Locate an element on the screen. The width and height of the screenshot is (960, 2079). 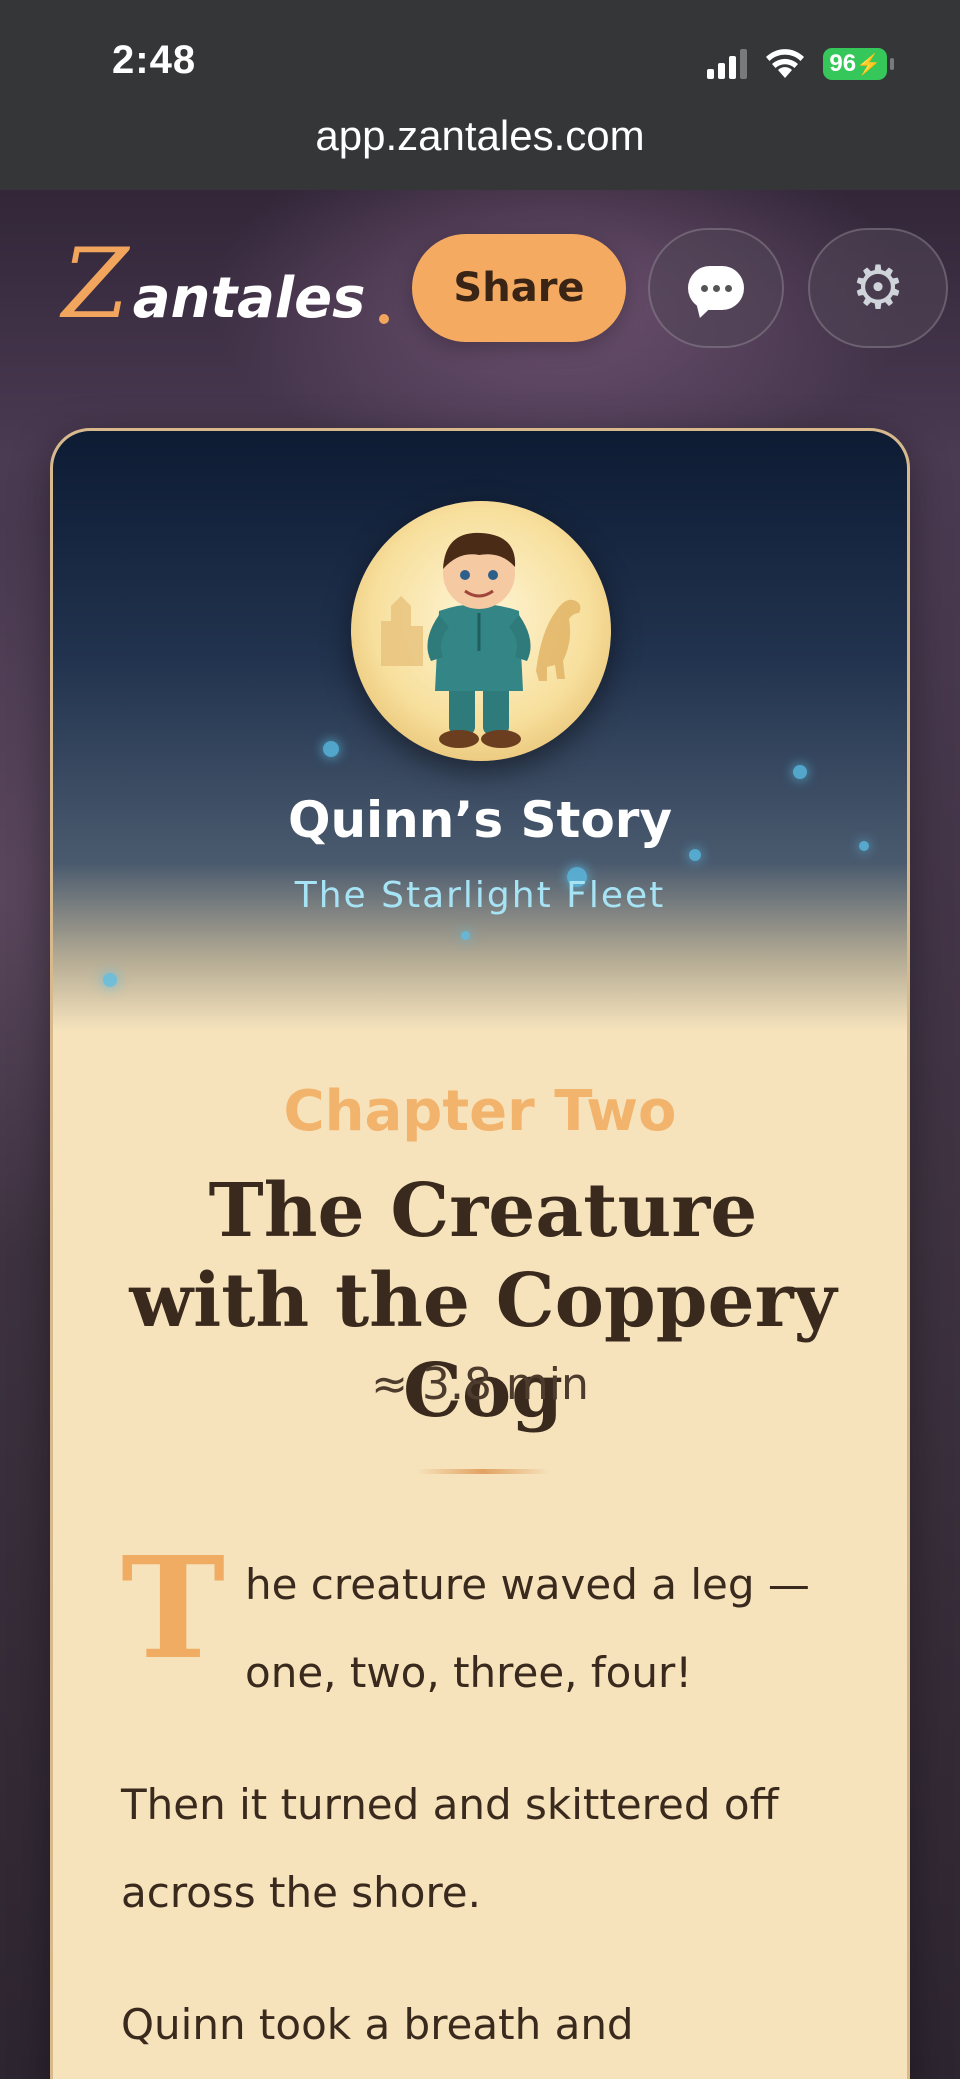
battery-level: 96 is located at coordinates (843, 63).